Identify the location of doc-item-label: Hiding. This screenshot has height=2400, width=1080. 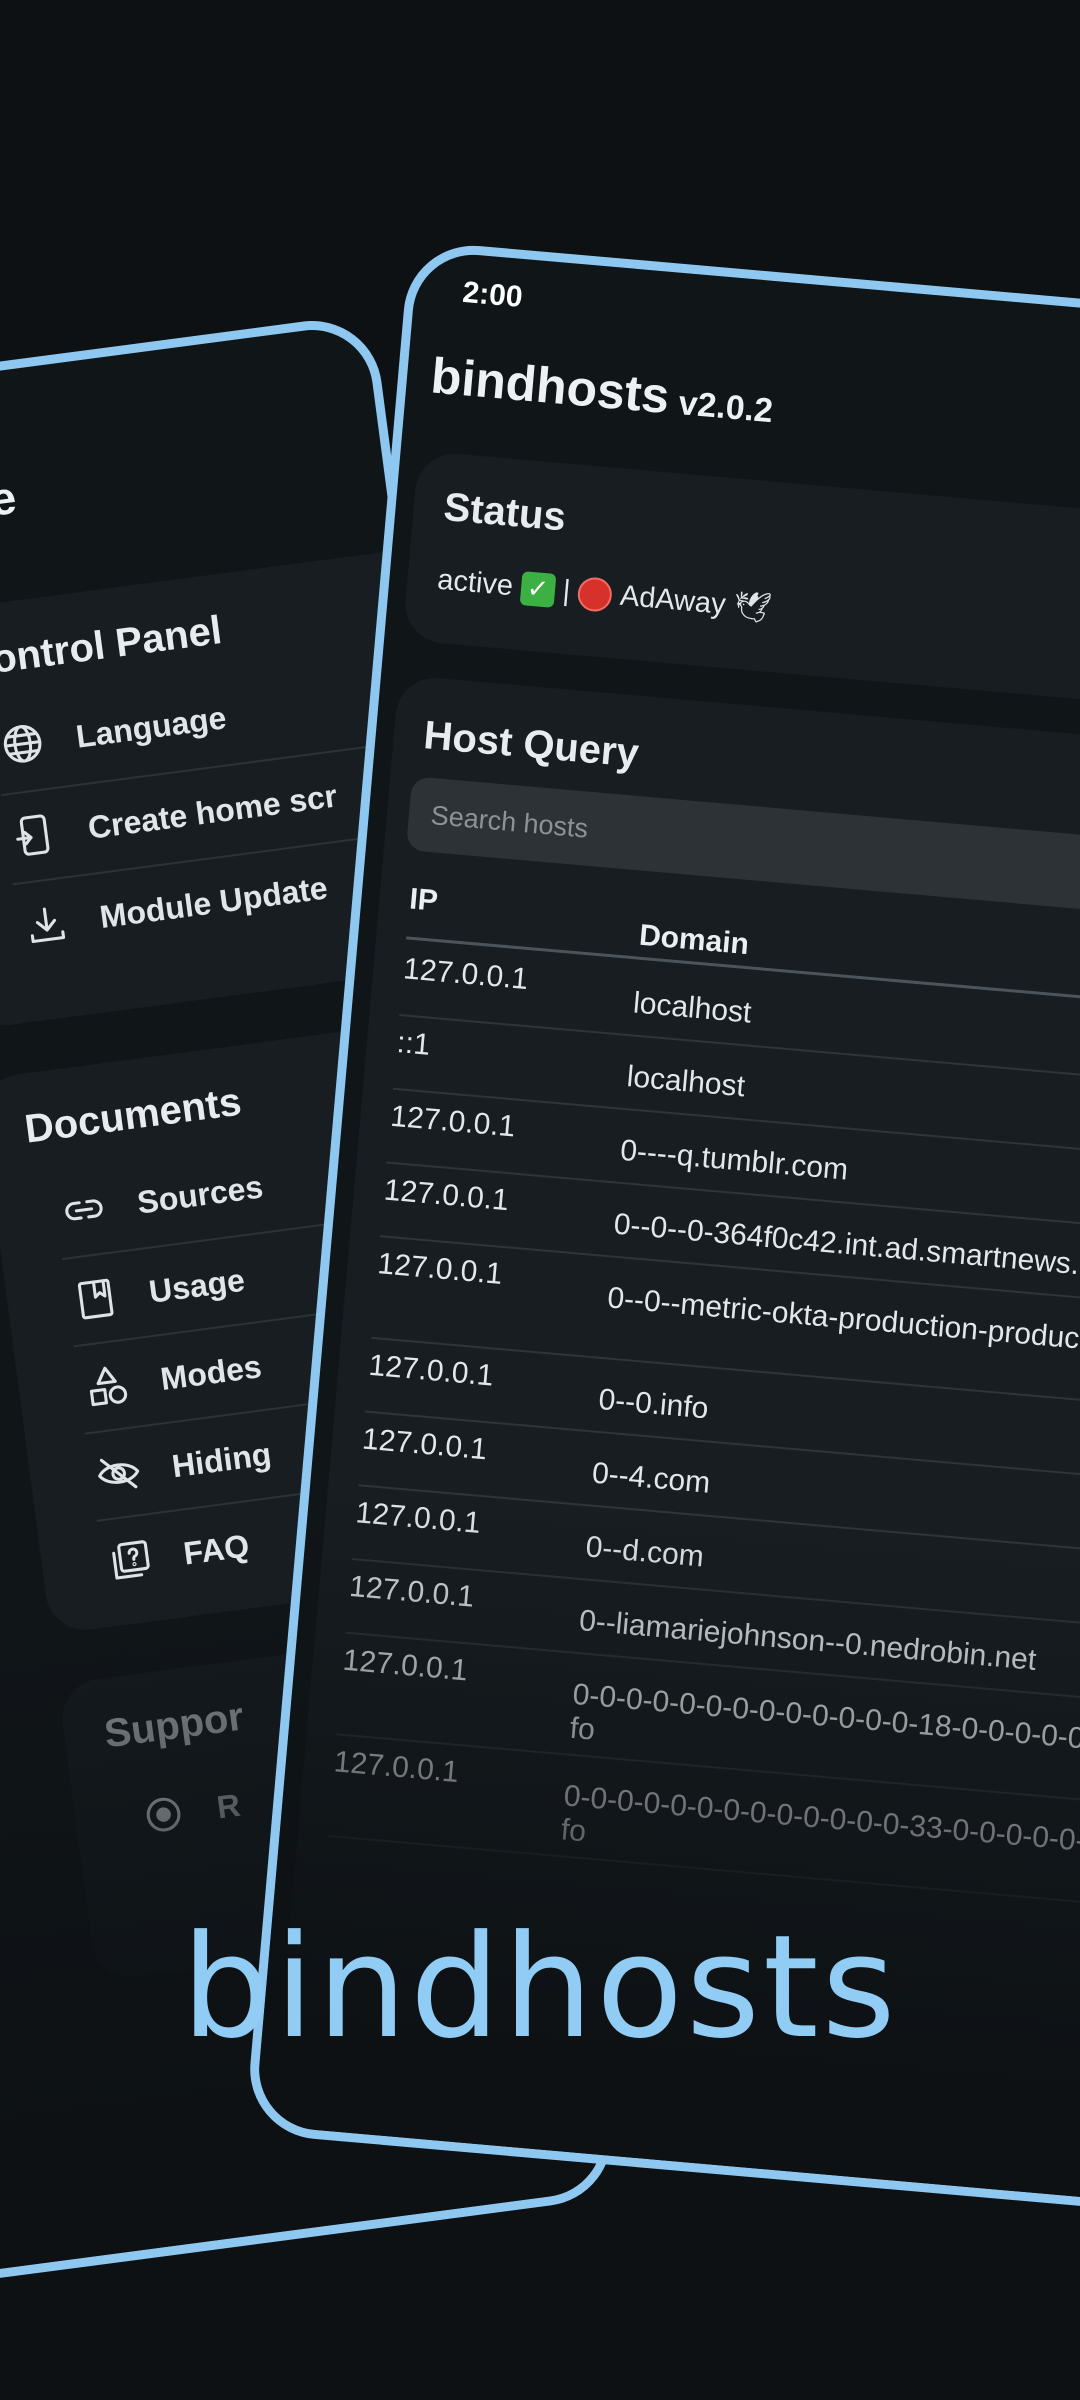
(221, 1459).